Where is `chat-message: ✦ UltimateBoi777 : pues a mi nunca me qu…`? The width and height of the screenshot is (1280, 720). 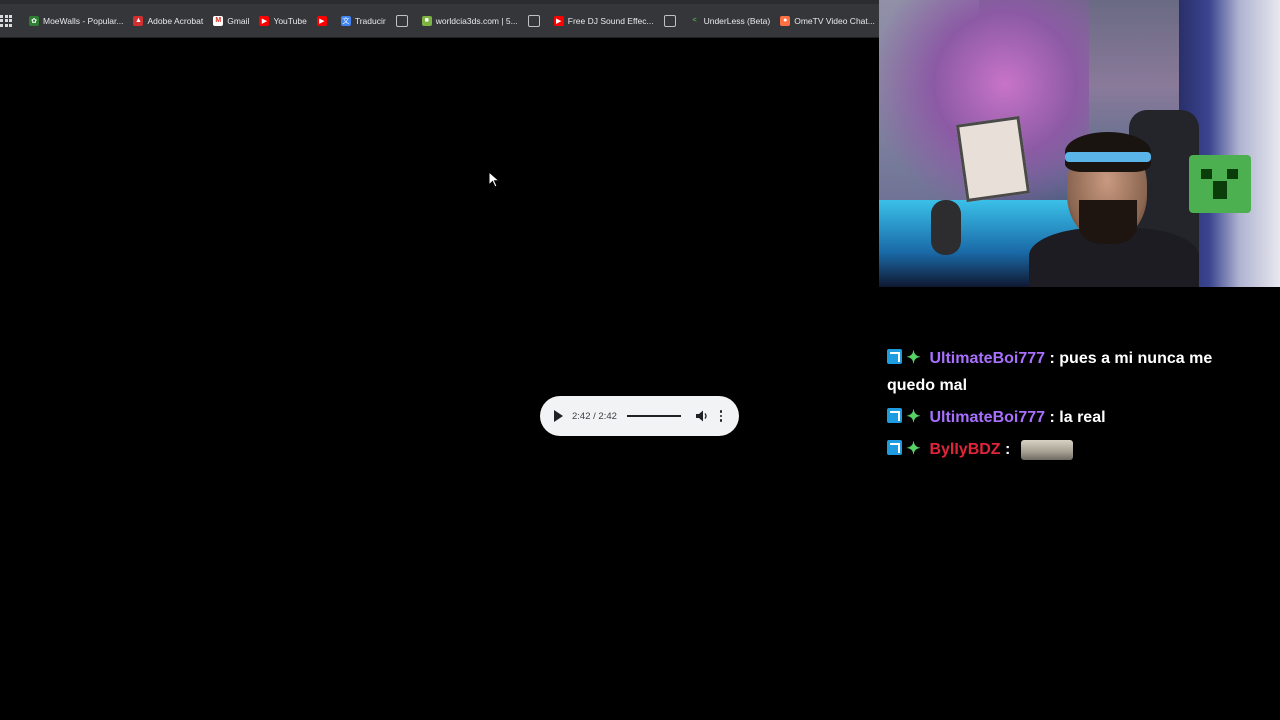
chat-message: ✦ UltimateBoi777 : pues a mi nunca me qu… is located at coordinates (1067, 372).